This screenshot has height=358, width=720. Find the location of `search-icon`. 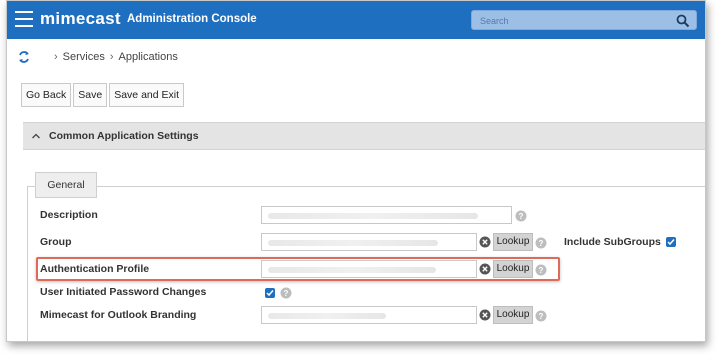

search-icon is located at coordinates (683, 21).